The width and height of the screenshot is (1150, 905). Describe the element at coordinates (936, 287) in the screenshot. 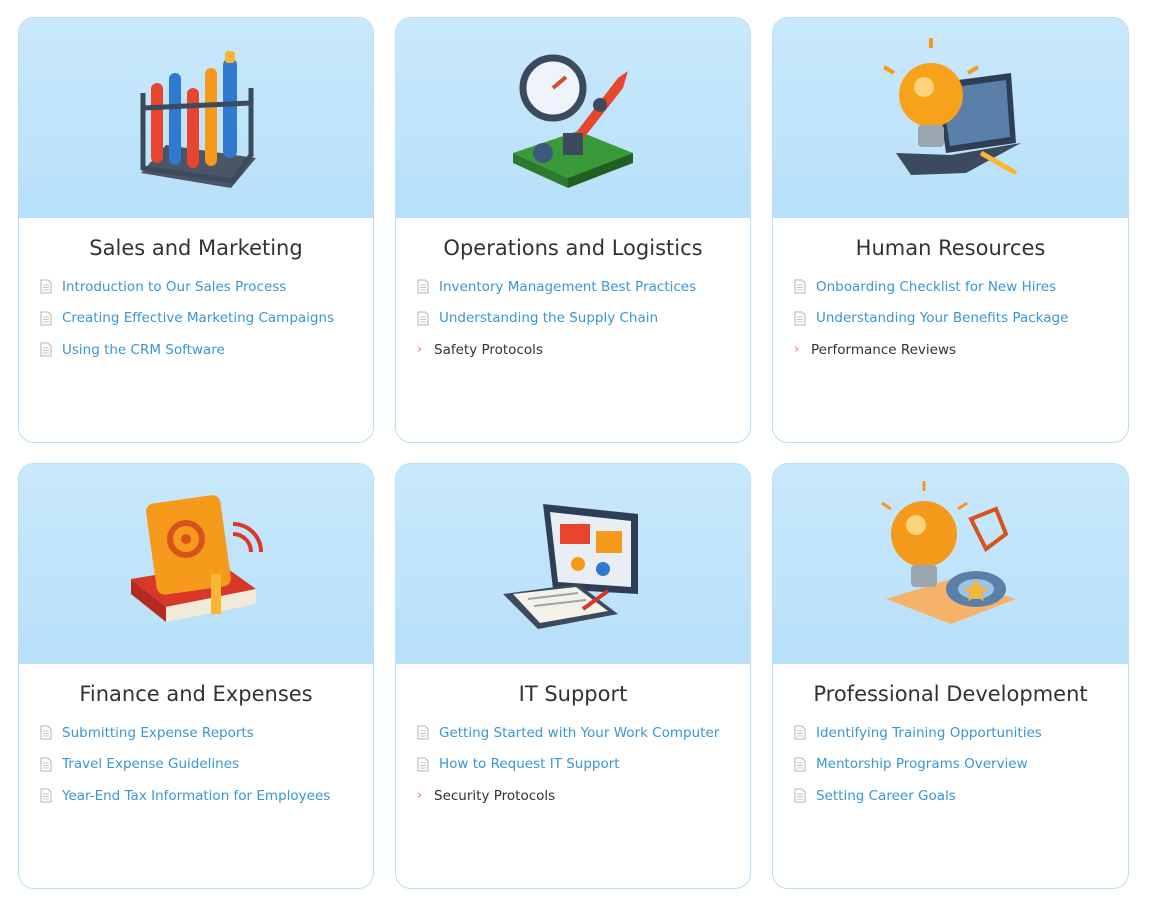

I see `item-link: Onboarding Checklist for New Hires` at that location.